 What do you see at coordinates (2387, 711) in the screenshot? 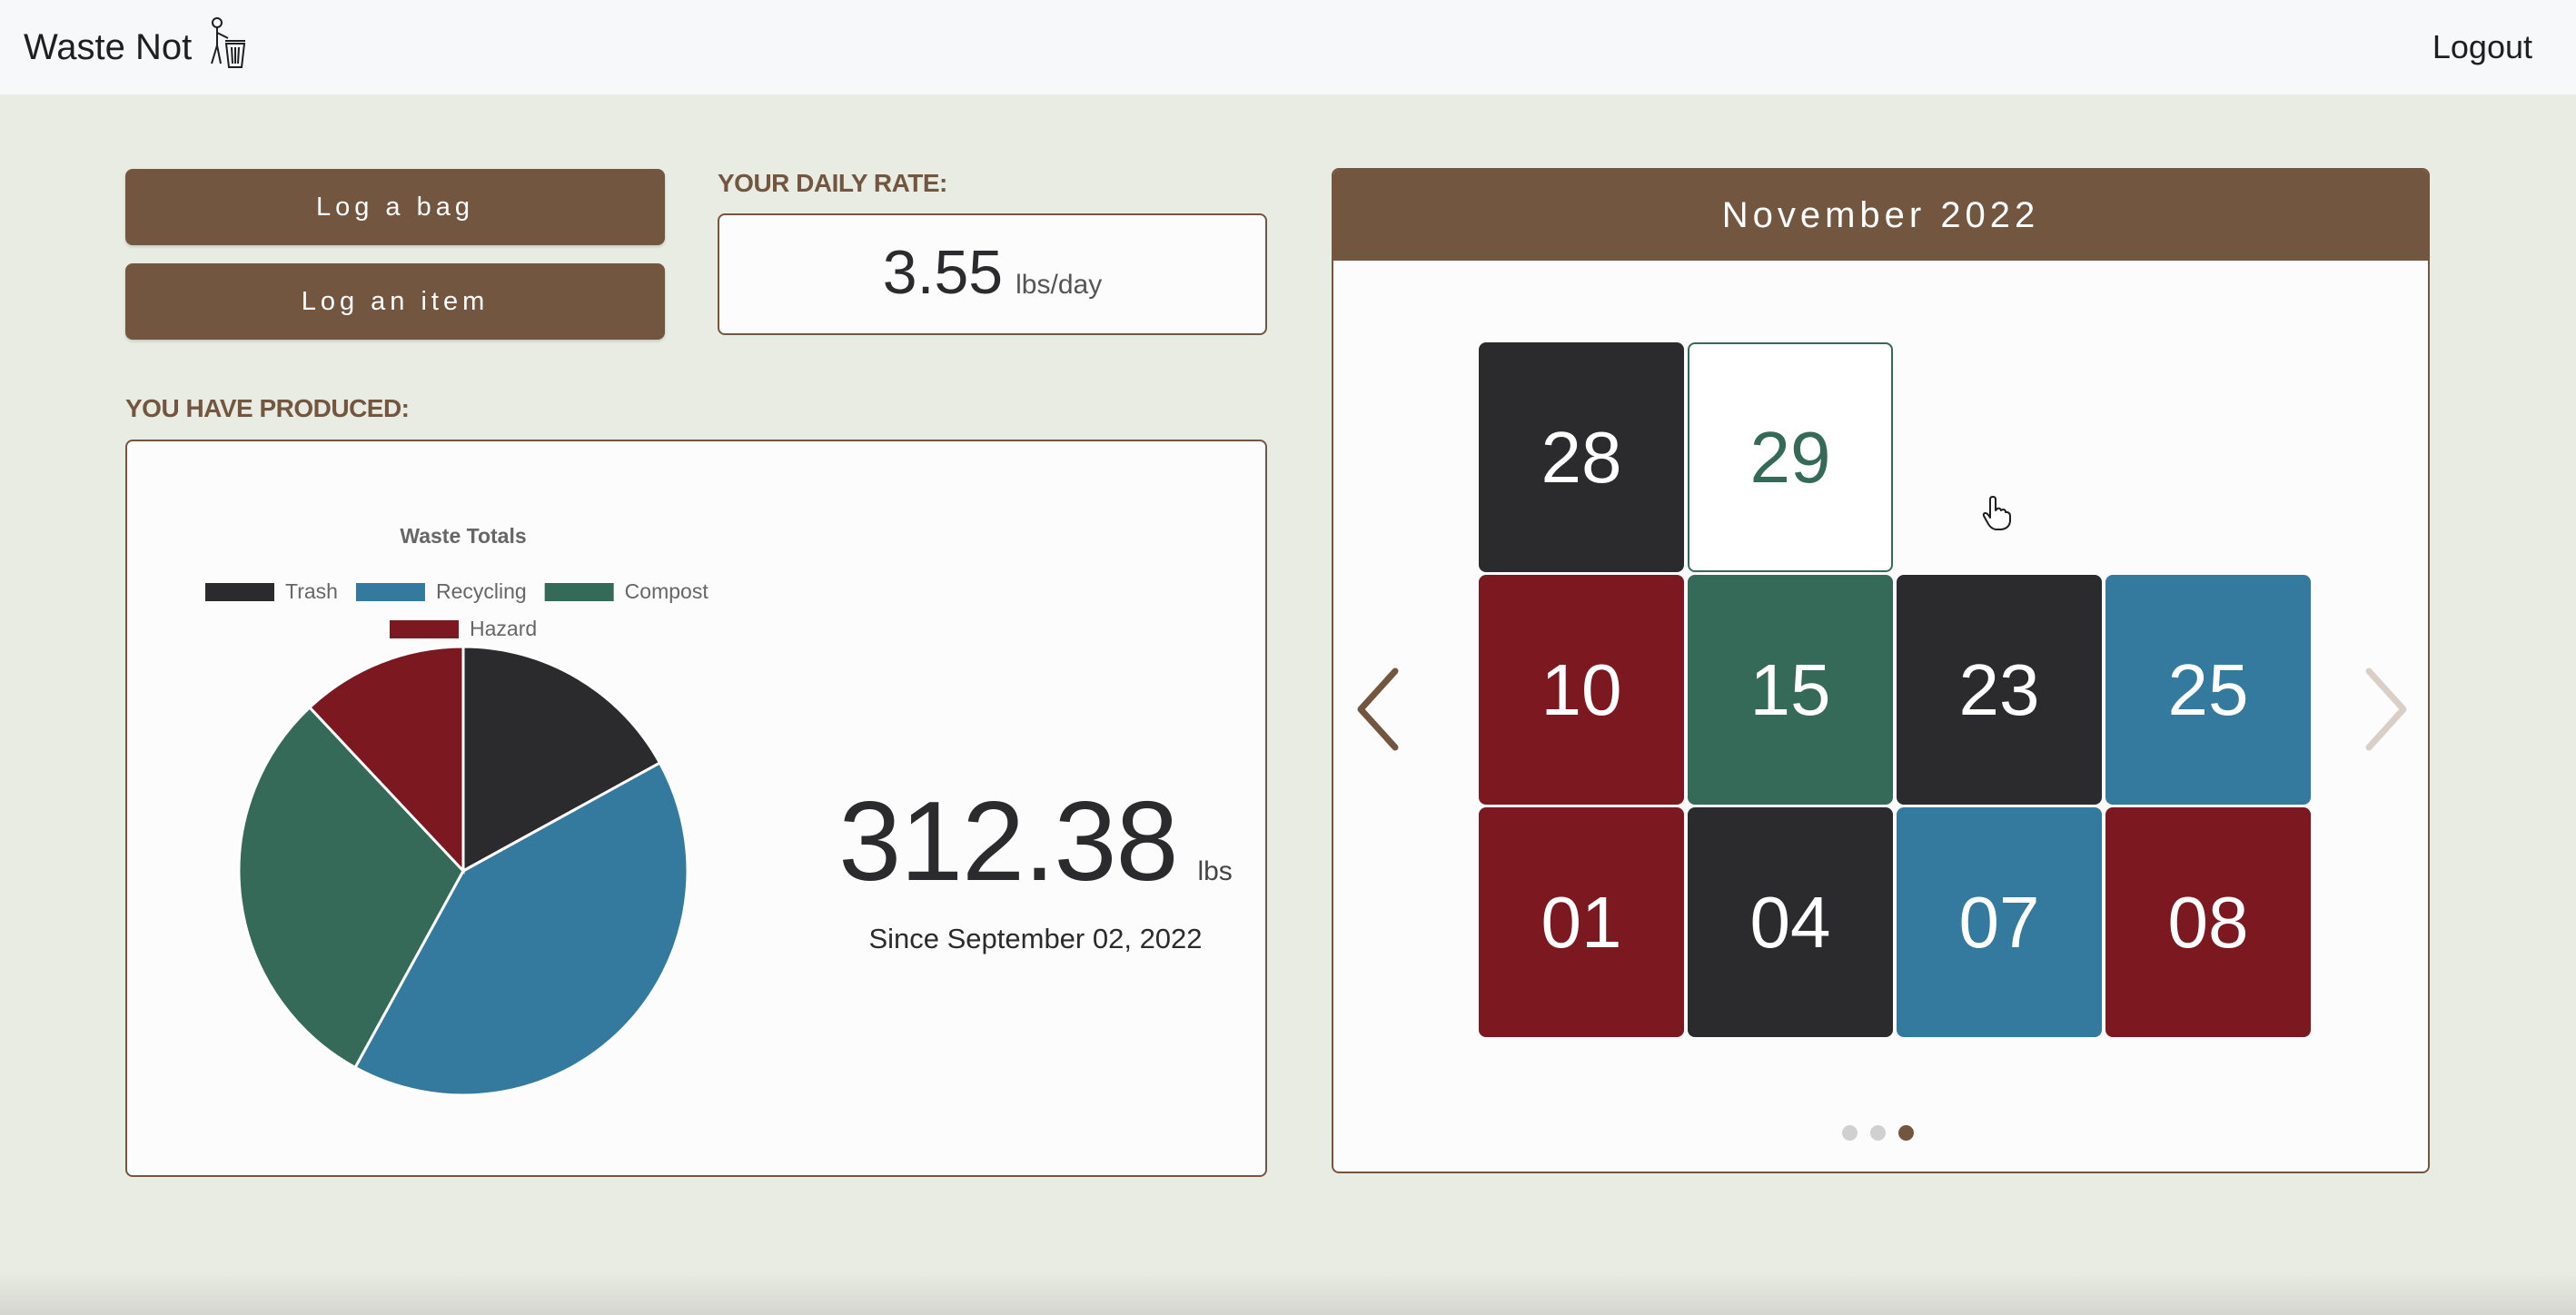
I see `next-arrow-icon` at bounding box center [2387, 711].